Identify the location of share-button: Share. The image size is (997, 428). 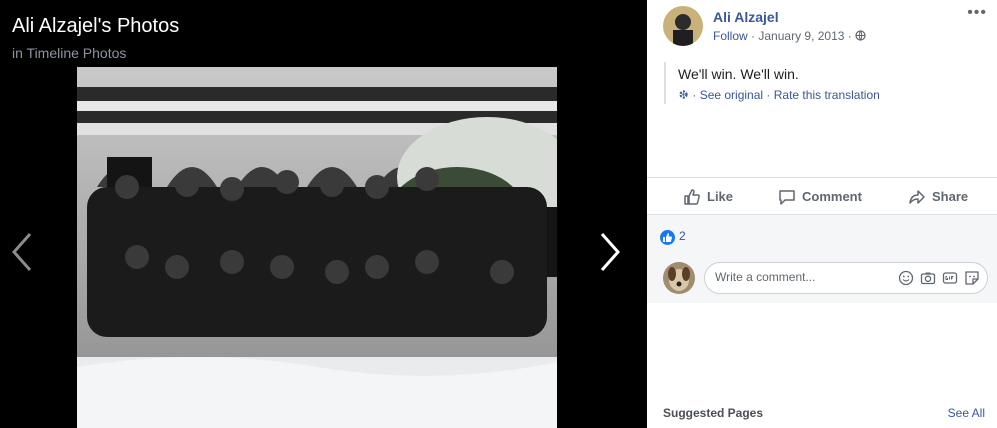
(938, 196).